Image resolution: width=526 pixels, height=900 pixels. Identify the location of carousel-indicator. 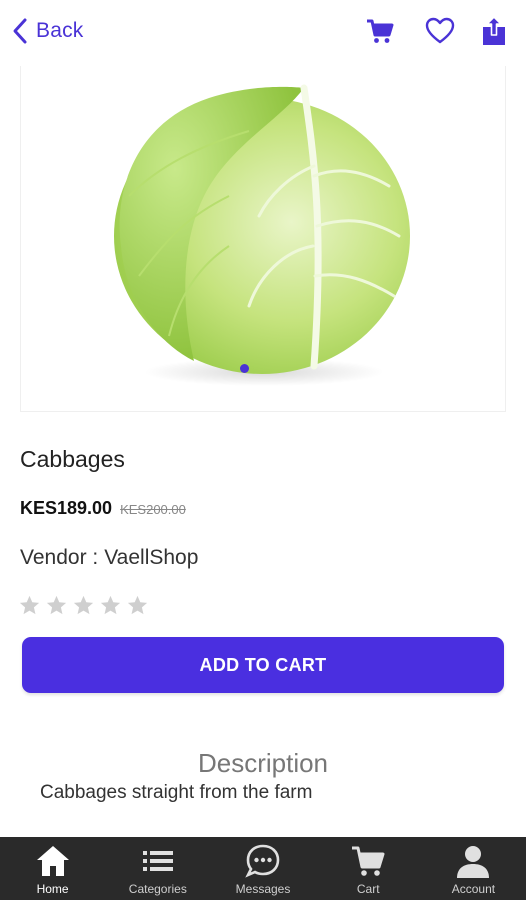
(244, 368).